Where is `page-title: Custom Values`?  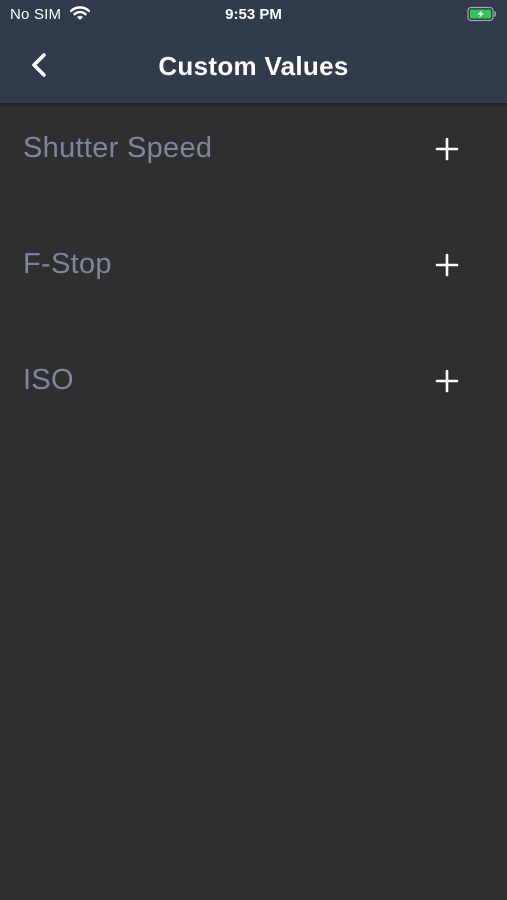 page-title: Custom Values is located at coordinates (253, 66).